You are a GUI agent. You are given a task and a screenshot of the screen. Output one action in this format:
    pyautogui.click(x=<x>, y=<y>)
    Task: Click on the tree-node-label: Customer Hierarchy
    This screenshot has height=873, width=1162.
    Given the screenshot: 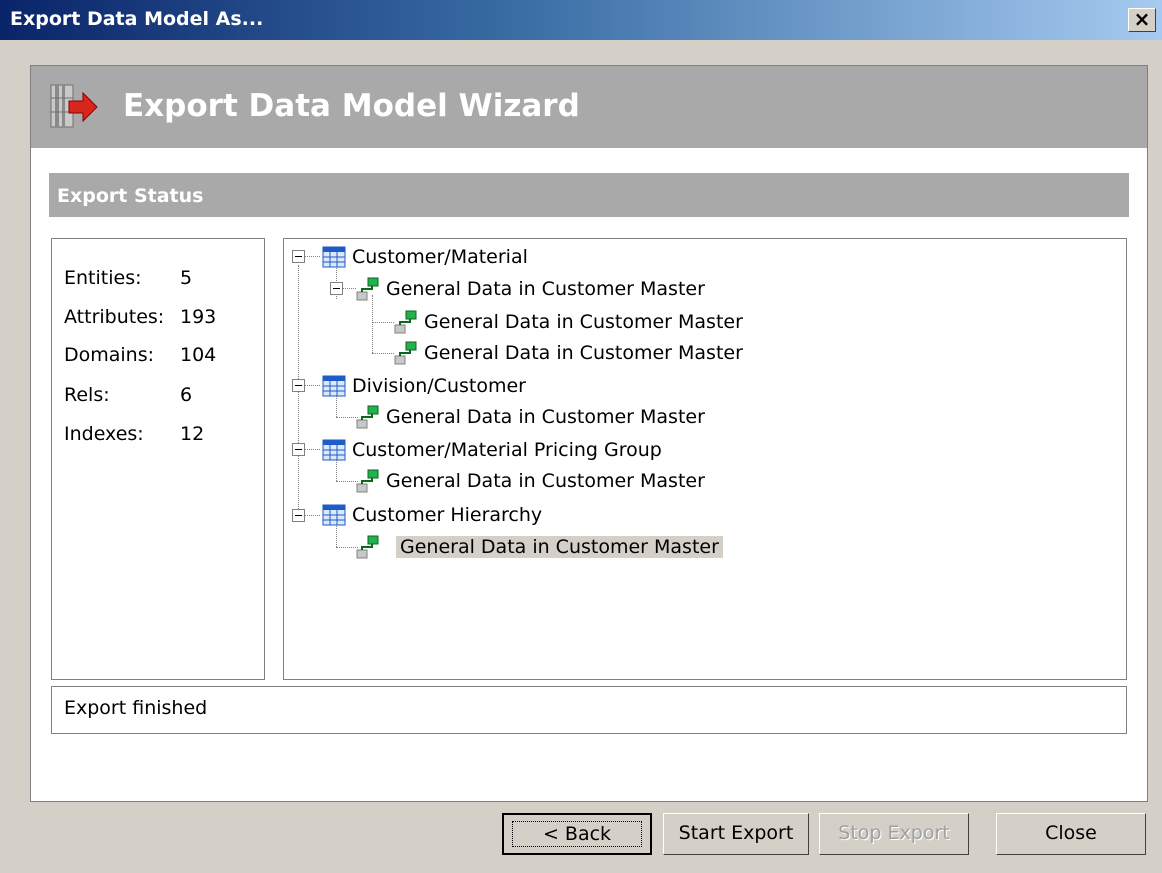 What is the action you would take?
    pyautogui.click(x=447, y=515)
    